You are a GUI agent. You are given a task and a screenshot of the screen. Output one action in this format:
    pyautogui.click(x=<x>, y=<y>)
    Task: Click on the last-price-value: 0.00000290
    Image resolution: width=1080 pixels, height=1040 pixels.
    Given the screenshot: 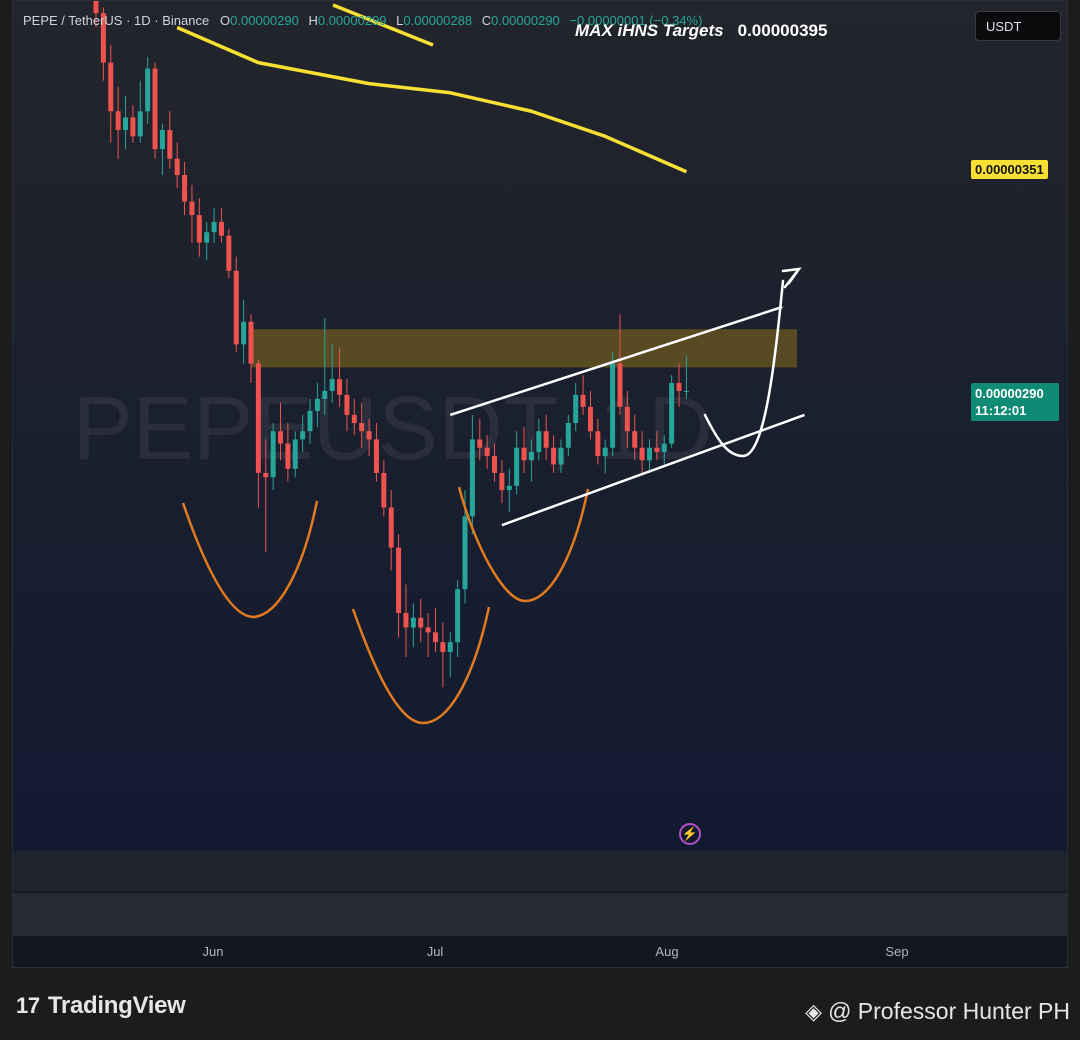 What is the action you would take?
    pyautogui.click(x=1009, y=393)
    